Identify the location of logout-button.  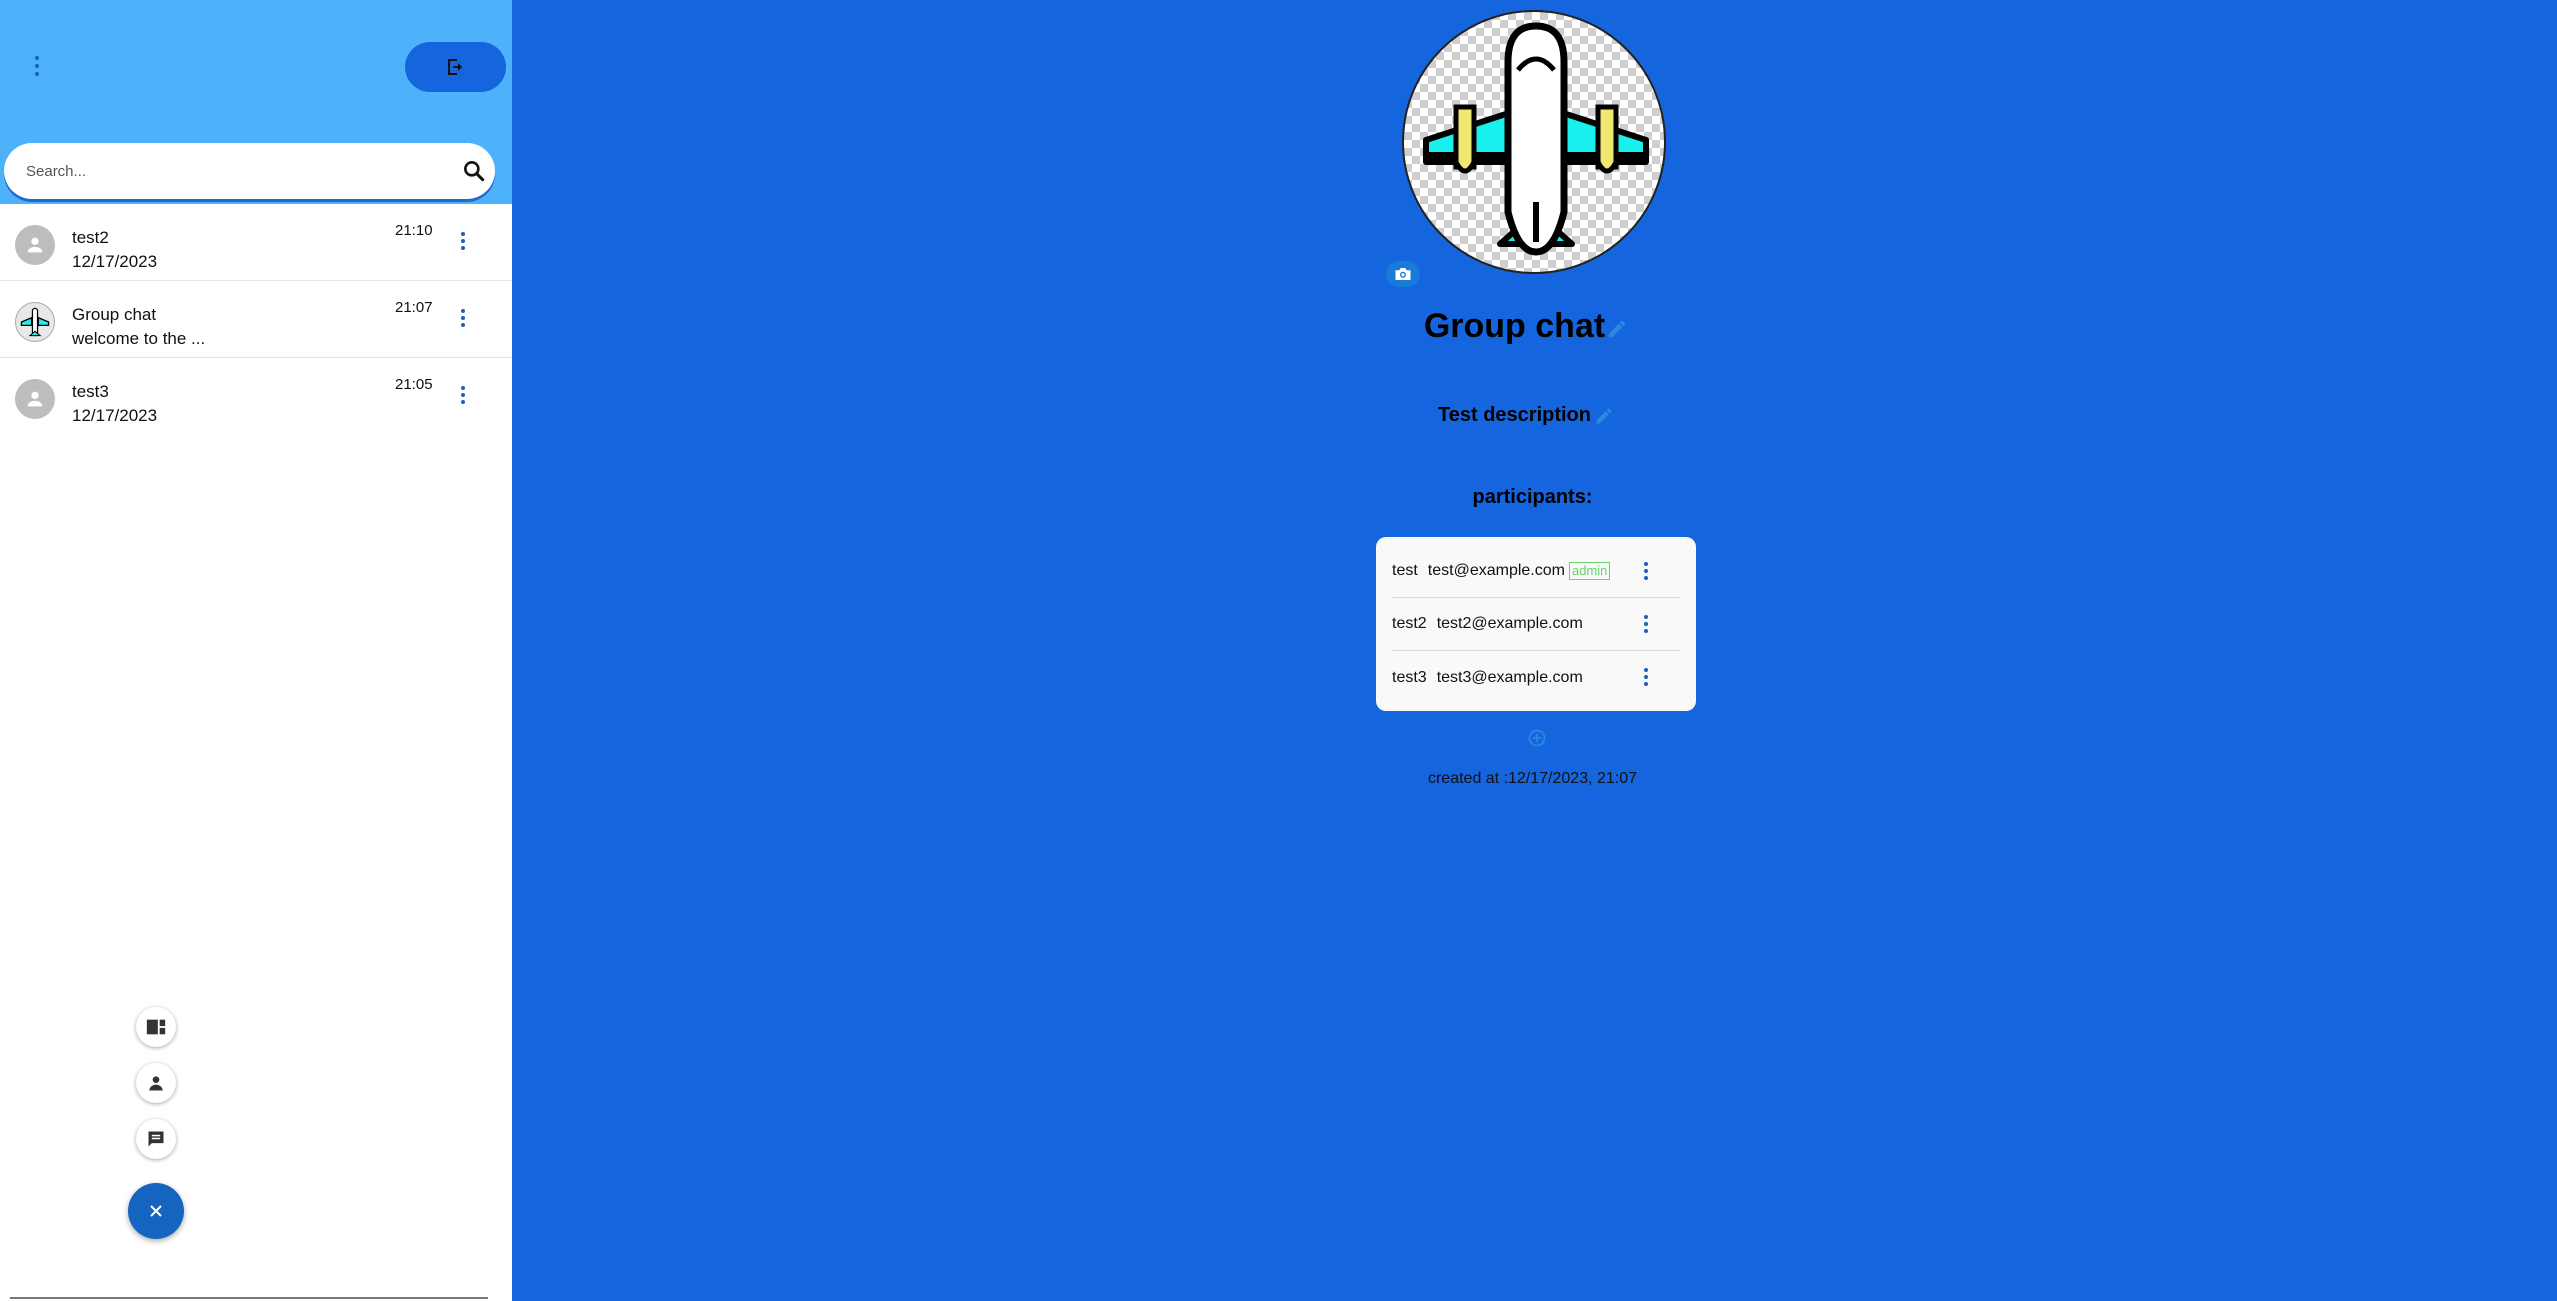
(455, 67).